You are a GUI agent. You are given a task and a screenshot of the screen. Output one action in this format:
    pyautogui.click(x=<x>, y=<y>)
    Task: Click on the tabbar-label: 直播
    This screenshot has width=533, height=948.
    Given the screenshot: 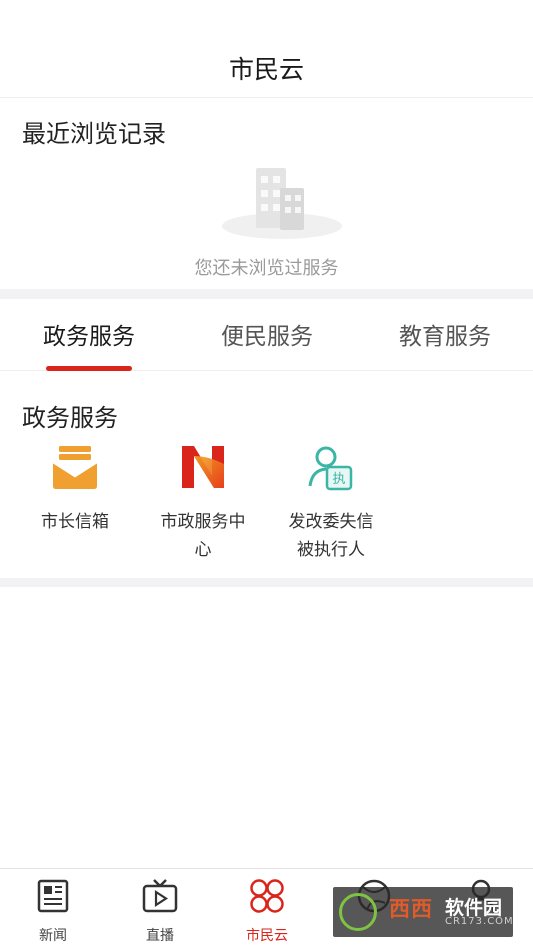 What is the action you would take?
    pyautogui.click(x=160, y=936)
    